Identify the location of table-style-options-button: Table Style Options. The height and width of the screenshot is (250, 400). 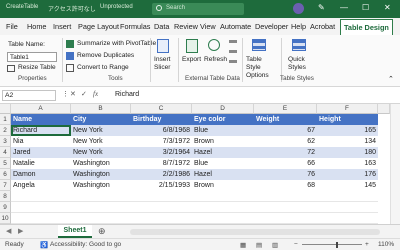
(261, 68).